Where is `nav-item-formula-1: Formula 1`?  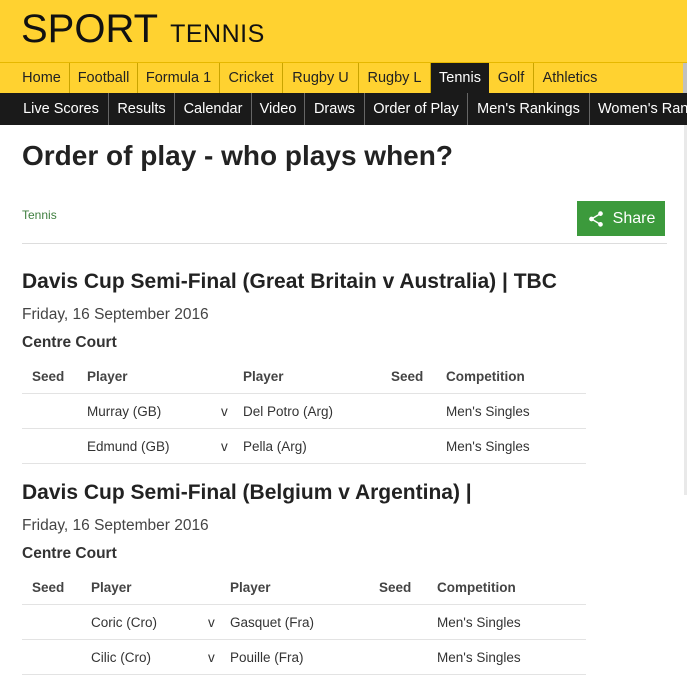
nav-item-formula-1: Formula 1 is located at coordinates (179, 78).